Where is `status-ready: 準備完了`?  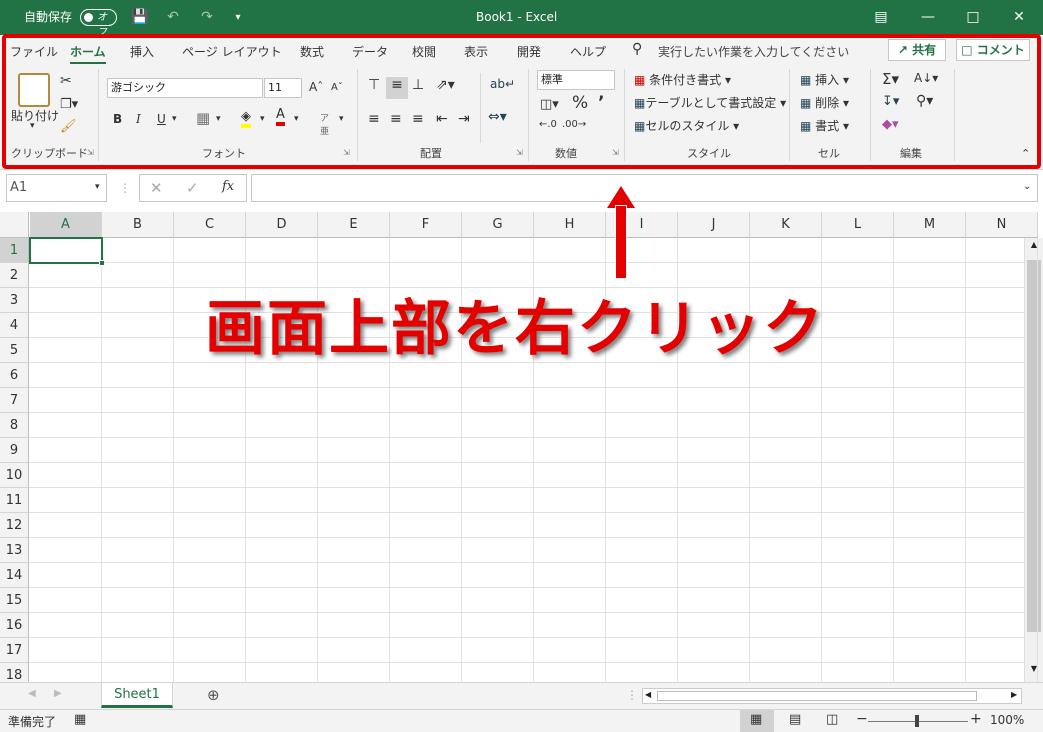
status-ready: 準備完了 is located at coordinates (32, 722).